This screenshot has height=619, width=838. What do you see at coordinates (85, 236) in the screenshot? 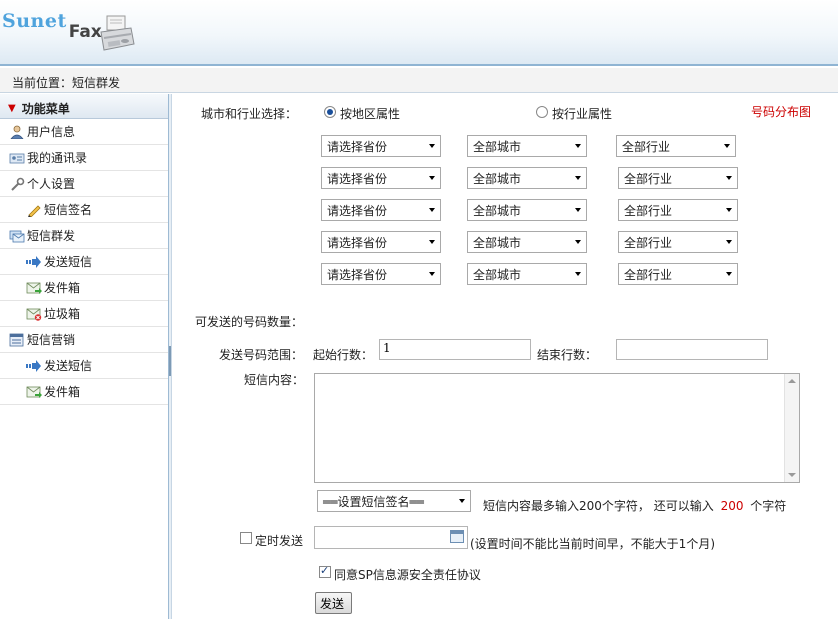
I see `sidebar-item-sms-group-send: 短信群发` at bounding box center [85, 236].